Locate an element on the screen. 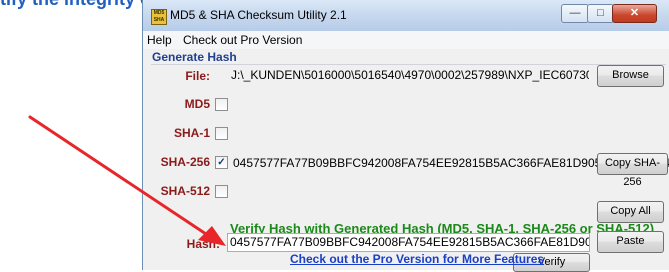  sha256-checkbox: ✓ is located at coordinates (221, 162).